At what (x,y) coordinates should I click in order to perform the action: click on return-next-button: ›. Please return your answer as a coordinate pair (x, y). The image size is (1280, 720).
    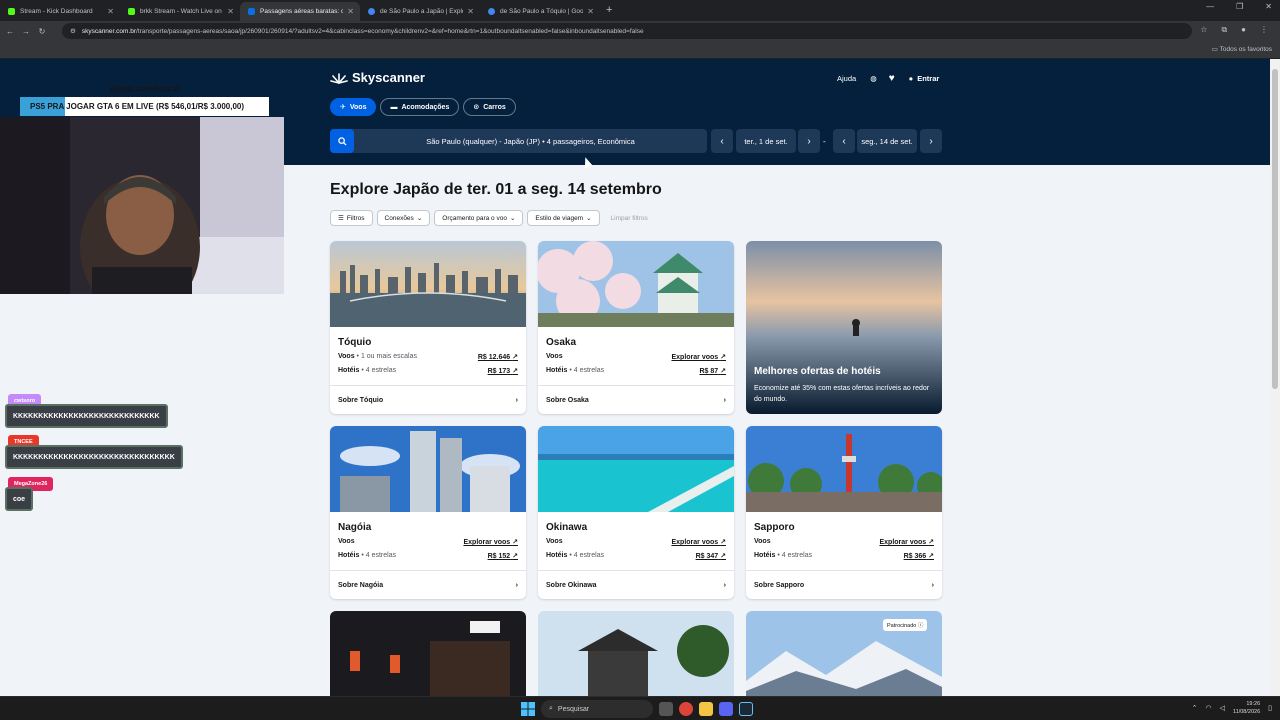
    Looking at the image, I should click on (931, 141).